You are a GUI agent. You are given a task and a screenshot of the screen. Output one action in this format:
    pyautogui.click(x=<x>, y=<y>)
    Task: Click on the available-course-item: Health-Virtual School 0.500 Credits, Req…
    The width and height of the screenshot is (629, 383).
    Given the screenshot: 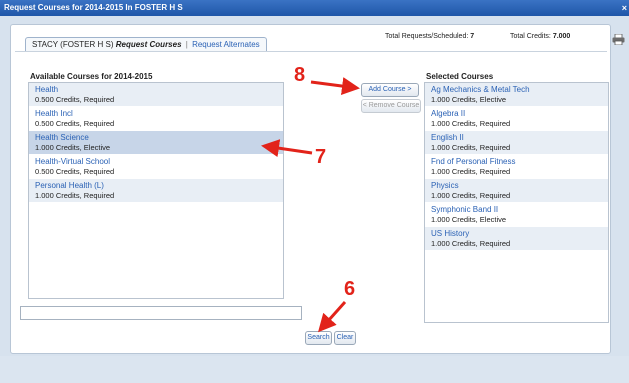 What is the action you would take?
    pyautogui.click(x=156, y=167)
    